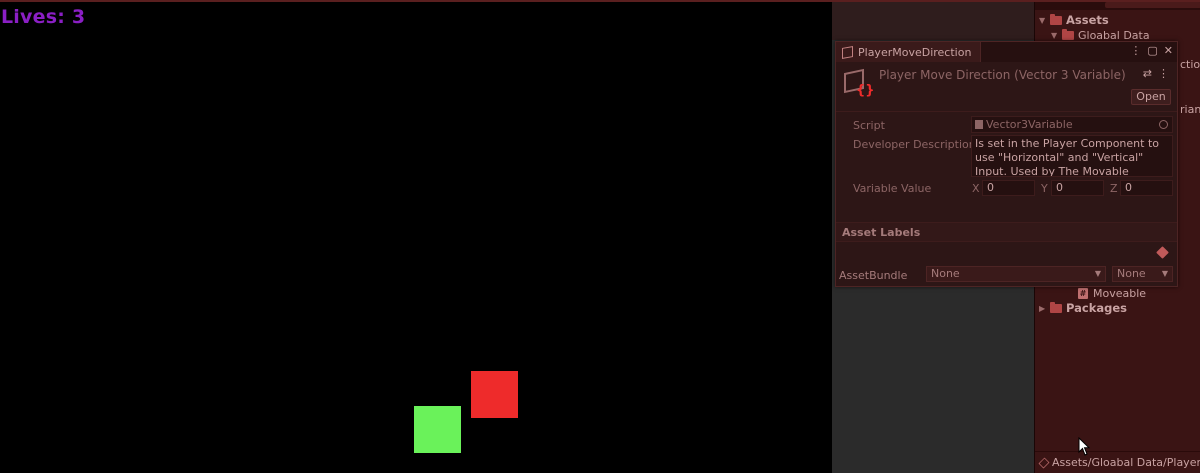  Describe the element at coordinates (1131, 273) in the screenshot. I see `asset-variant-value: None` at that location.